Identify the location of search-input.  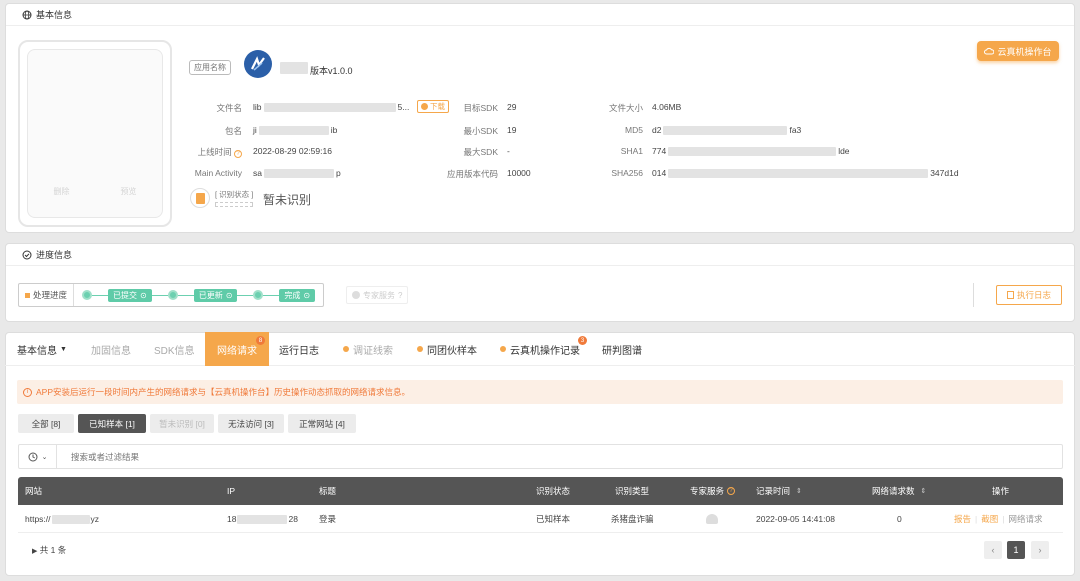
(559, 456).